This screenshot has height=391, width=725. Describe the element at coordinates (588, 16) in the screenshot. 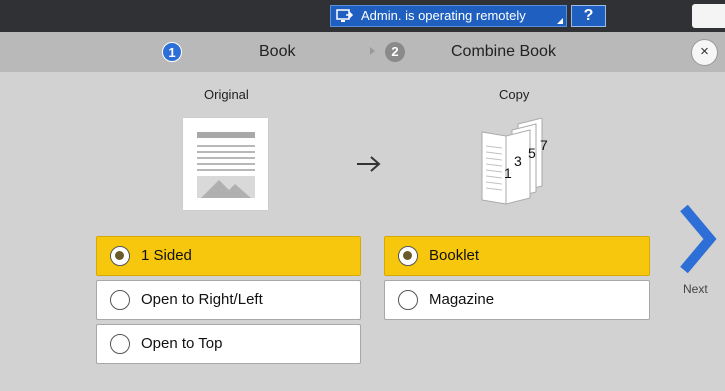

I see `help-button: ?` at that location.